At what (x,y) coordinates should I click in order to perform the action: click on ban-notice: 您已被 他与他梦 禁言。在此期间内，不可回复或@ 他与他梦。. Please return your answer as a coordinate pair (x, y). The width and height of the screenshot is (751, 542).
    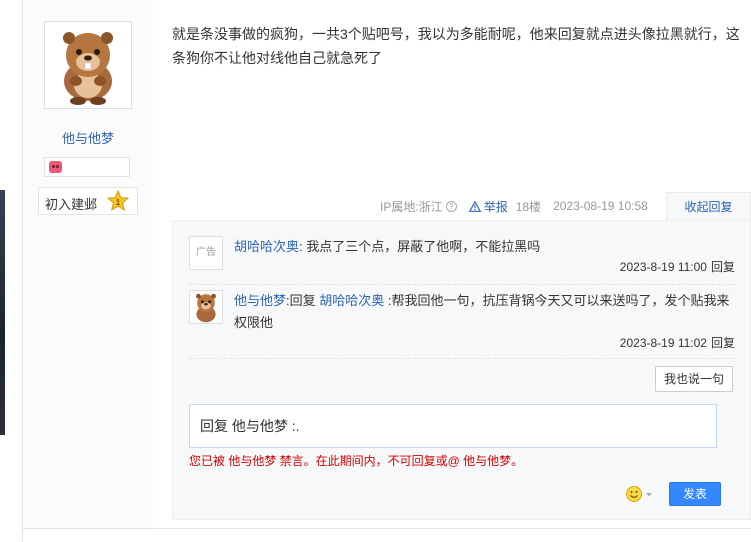
    Looking at the image, I should click on (356, 461).